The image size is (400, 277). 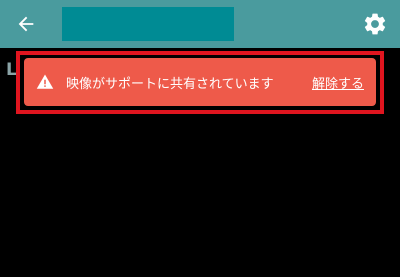 I want to click on settings-button, so click(x=375, y=24).